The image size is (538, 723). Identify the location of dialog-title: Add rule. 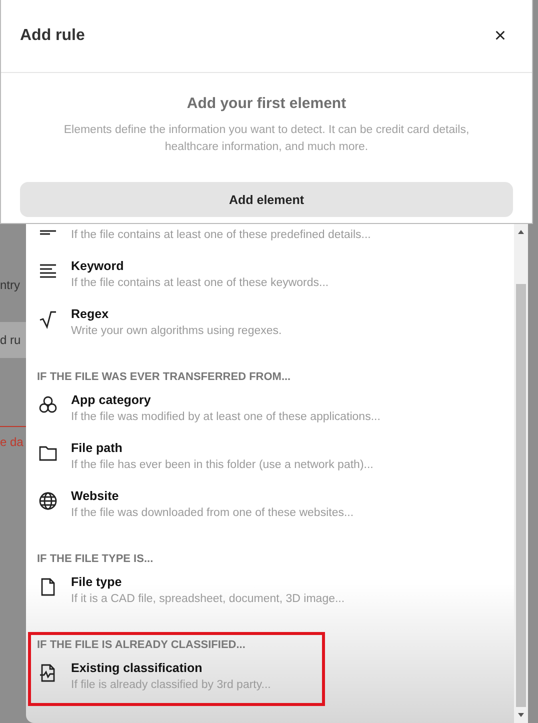
(52, 36).